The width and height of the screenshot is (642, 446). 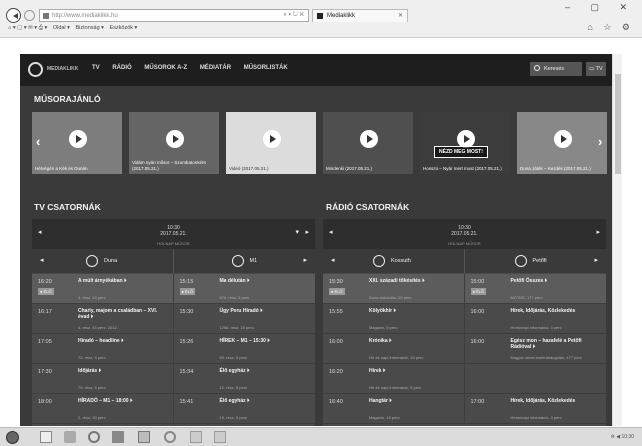 I want to click on program-cell: 16:40 Hangtár ⏵ Magazin, 15 perc, so click(x=394, y=409).